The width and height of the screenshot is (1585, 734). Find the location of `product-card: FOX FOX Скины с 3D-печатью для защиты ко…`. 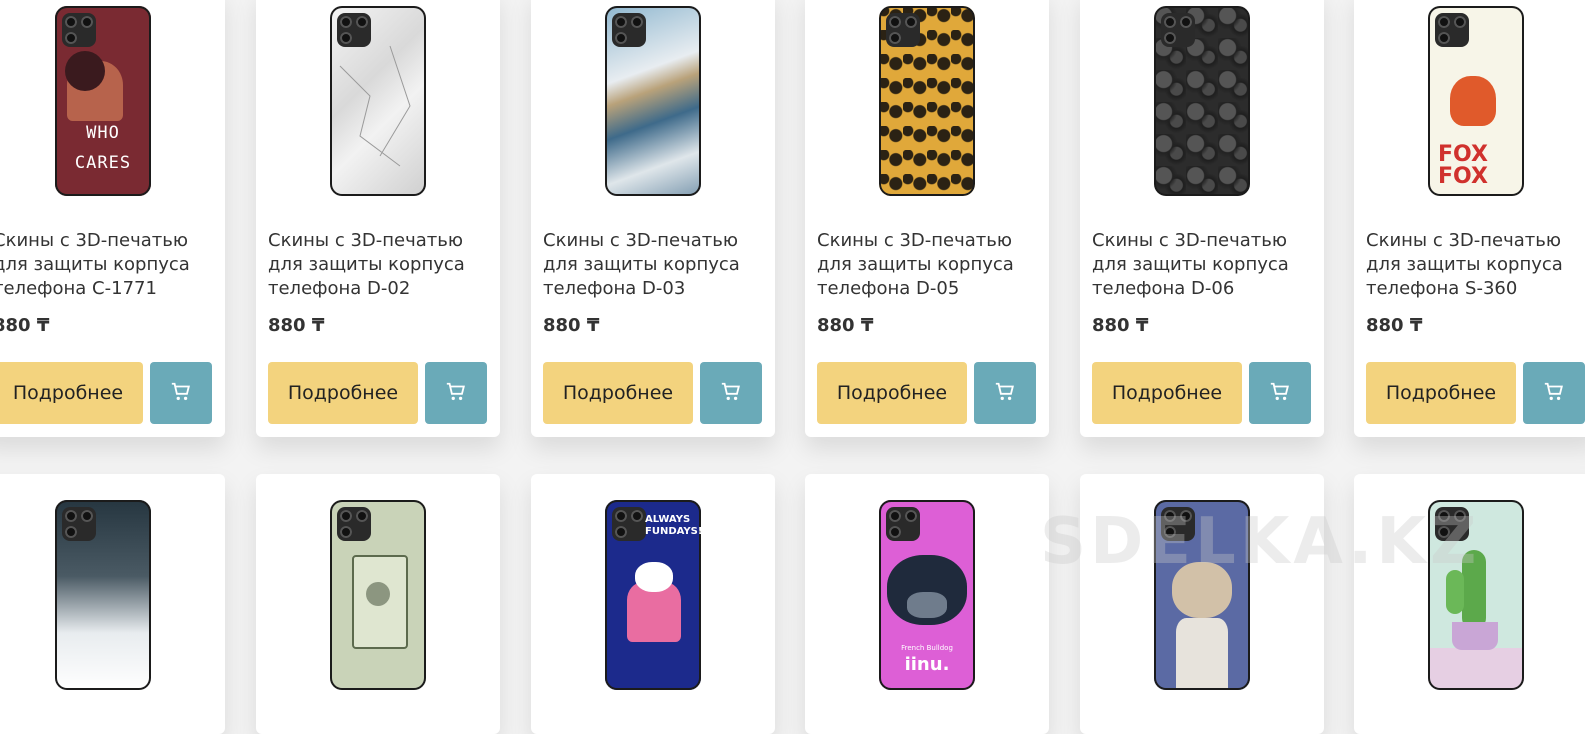

product-card: FOX FOX Скины с 3D-печатью для защиты ко… is located at coordinates (1469, 218).